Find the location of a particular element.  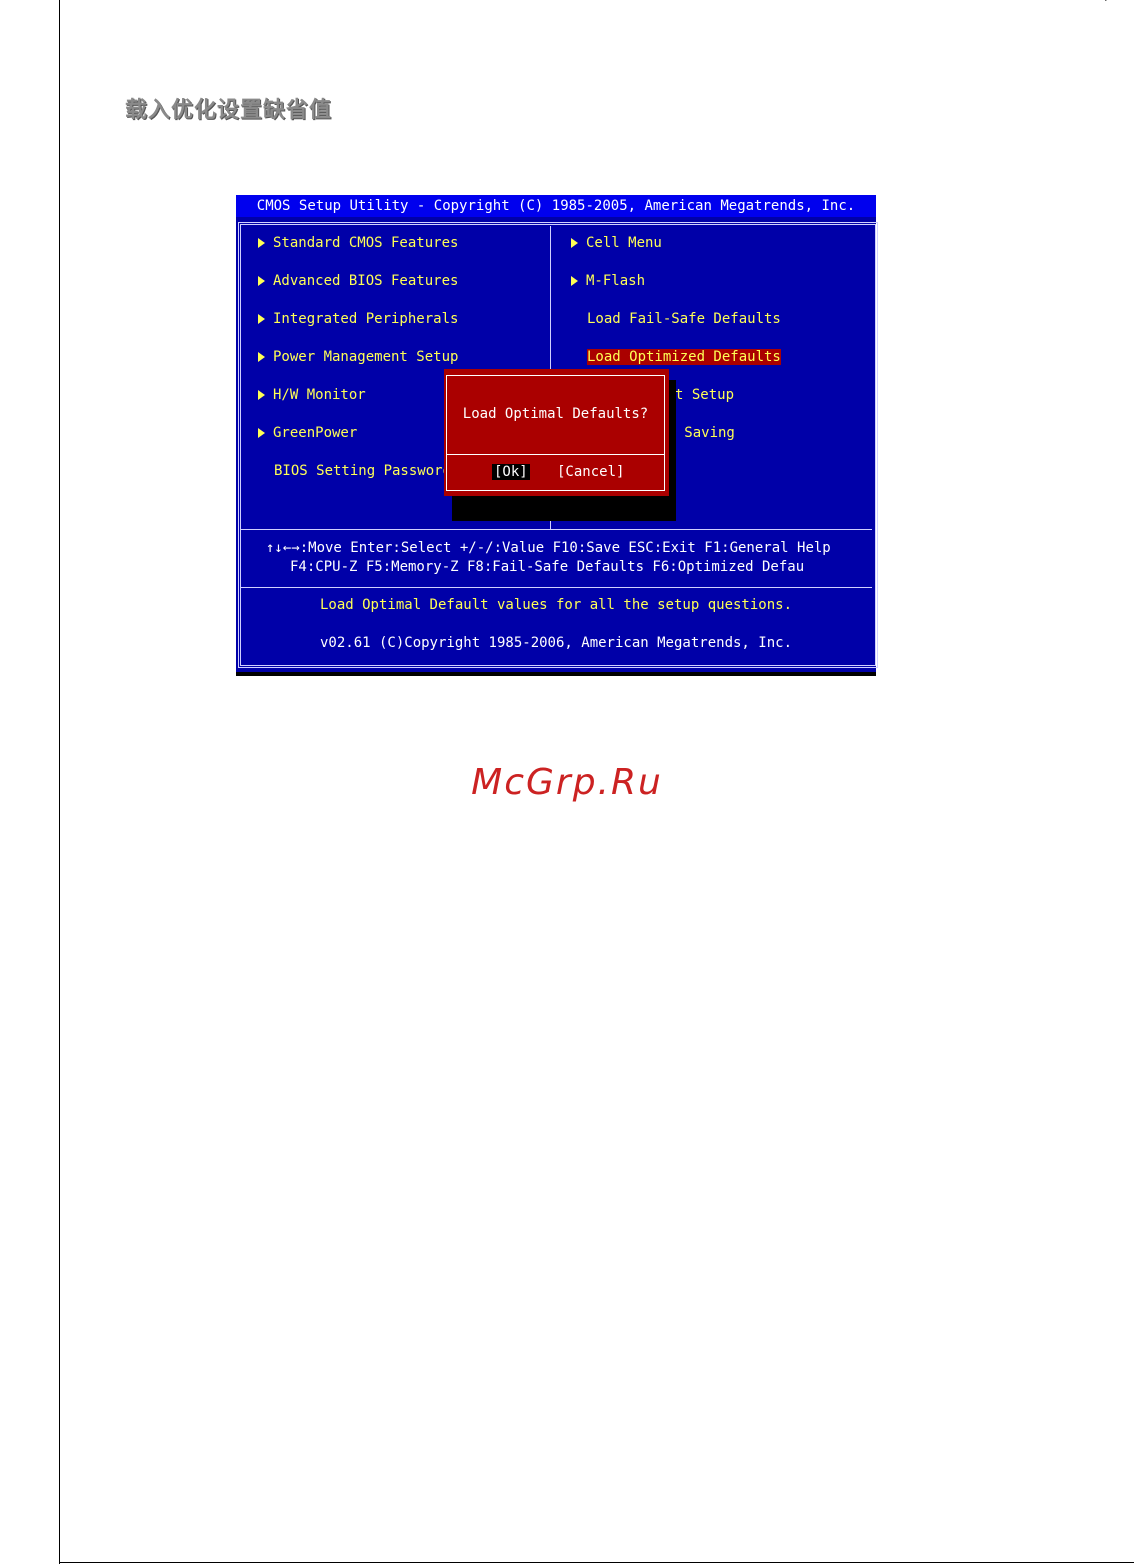

menu-save-exit-setup: t Setup is located at coordinates (704, 395).